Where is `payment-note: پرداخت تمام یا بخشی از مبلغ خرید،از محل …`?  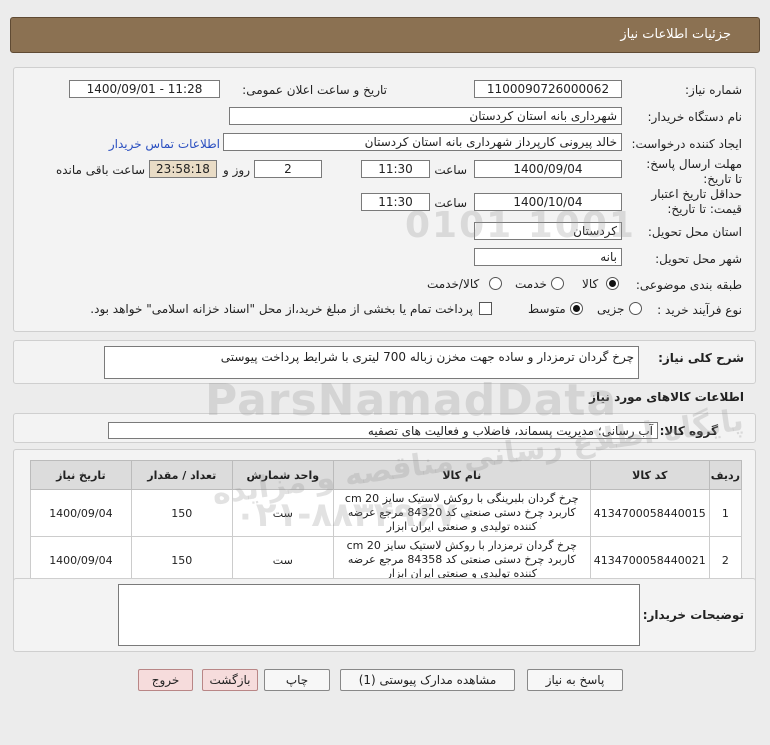
payment-note: پرداخت تمام یا بخشی از مبلغ خرید،از محل … is located at coordinates (281, 309).